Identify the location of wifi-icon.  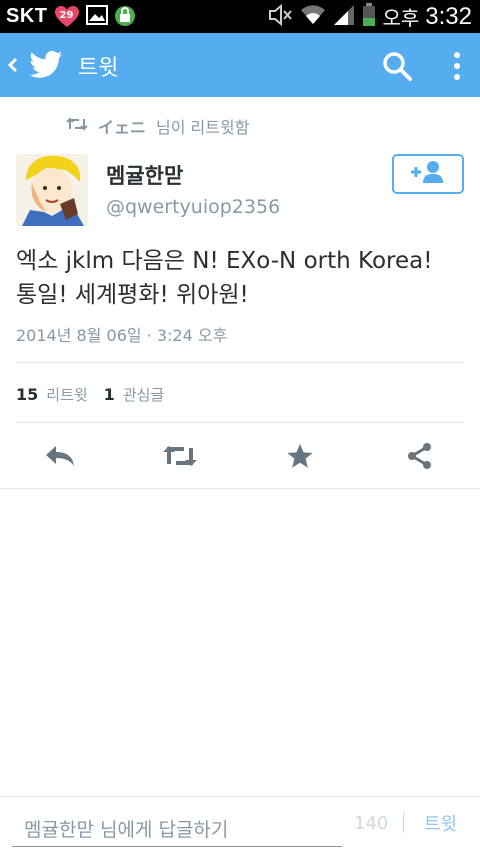
(313, 17).